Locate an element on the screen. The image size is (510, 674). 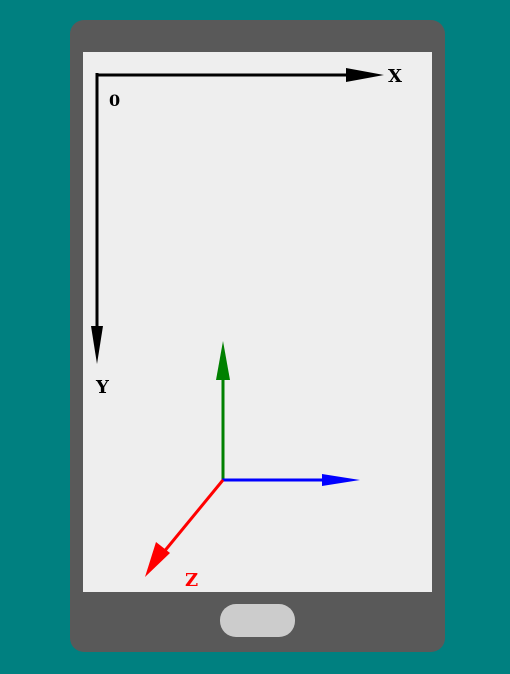
origin-label: 0 is located at coordinates (114, 100).